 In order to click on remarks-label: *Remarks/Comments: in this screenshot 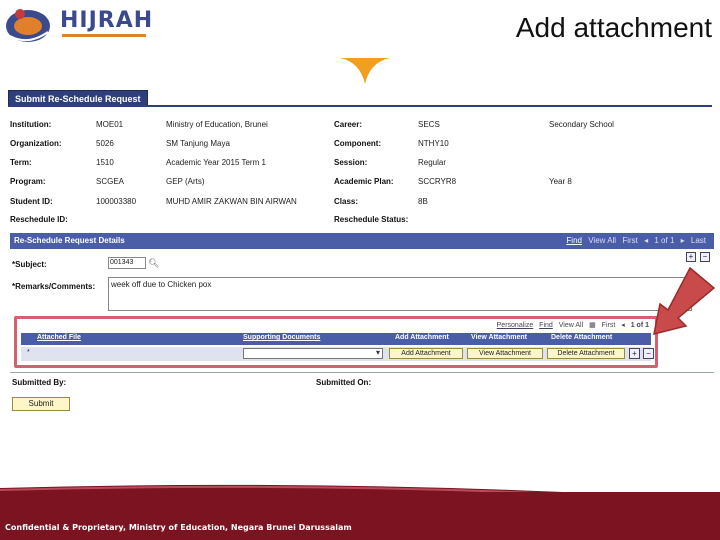, I will do `click(54, 286)`.